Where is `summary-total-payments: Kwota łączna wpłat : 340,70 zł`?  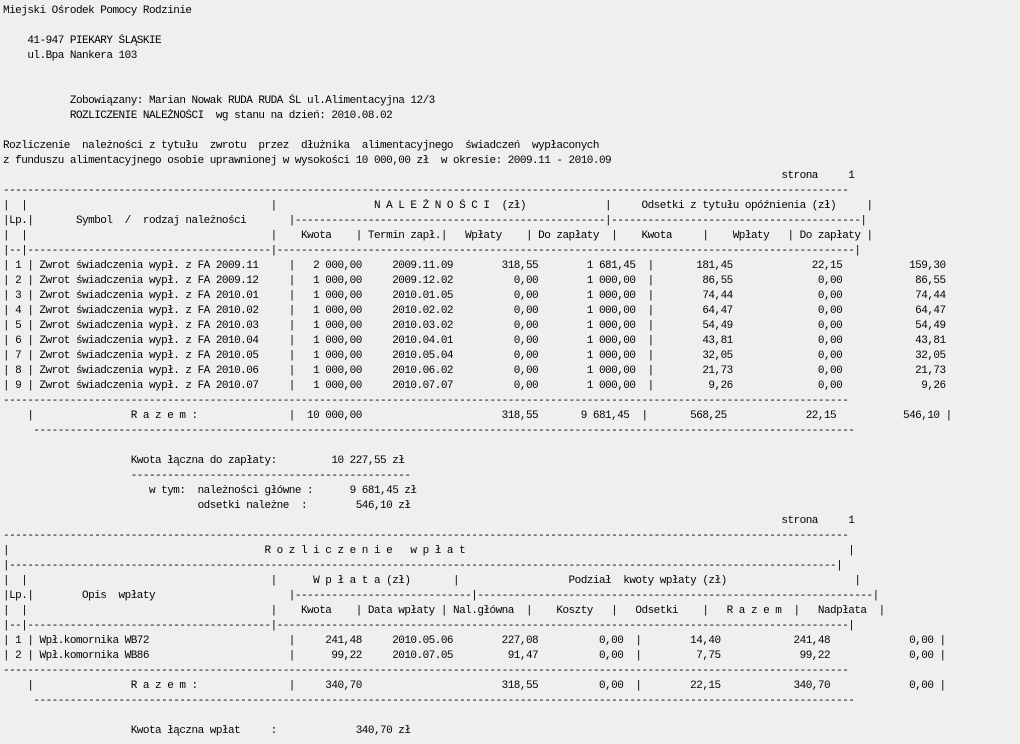 summary-total-payments: Kwota łączna wpłat : 340,70 zł is located at coordinates (207, 731).